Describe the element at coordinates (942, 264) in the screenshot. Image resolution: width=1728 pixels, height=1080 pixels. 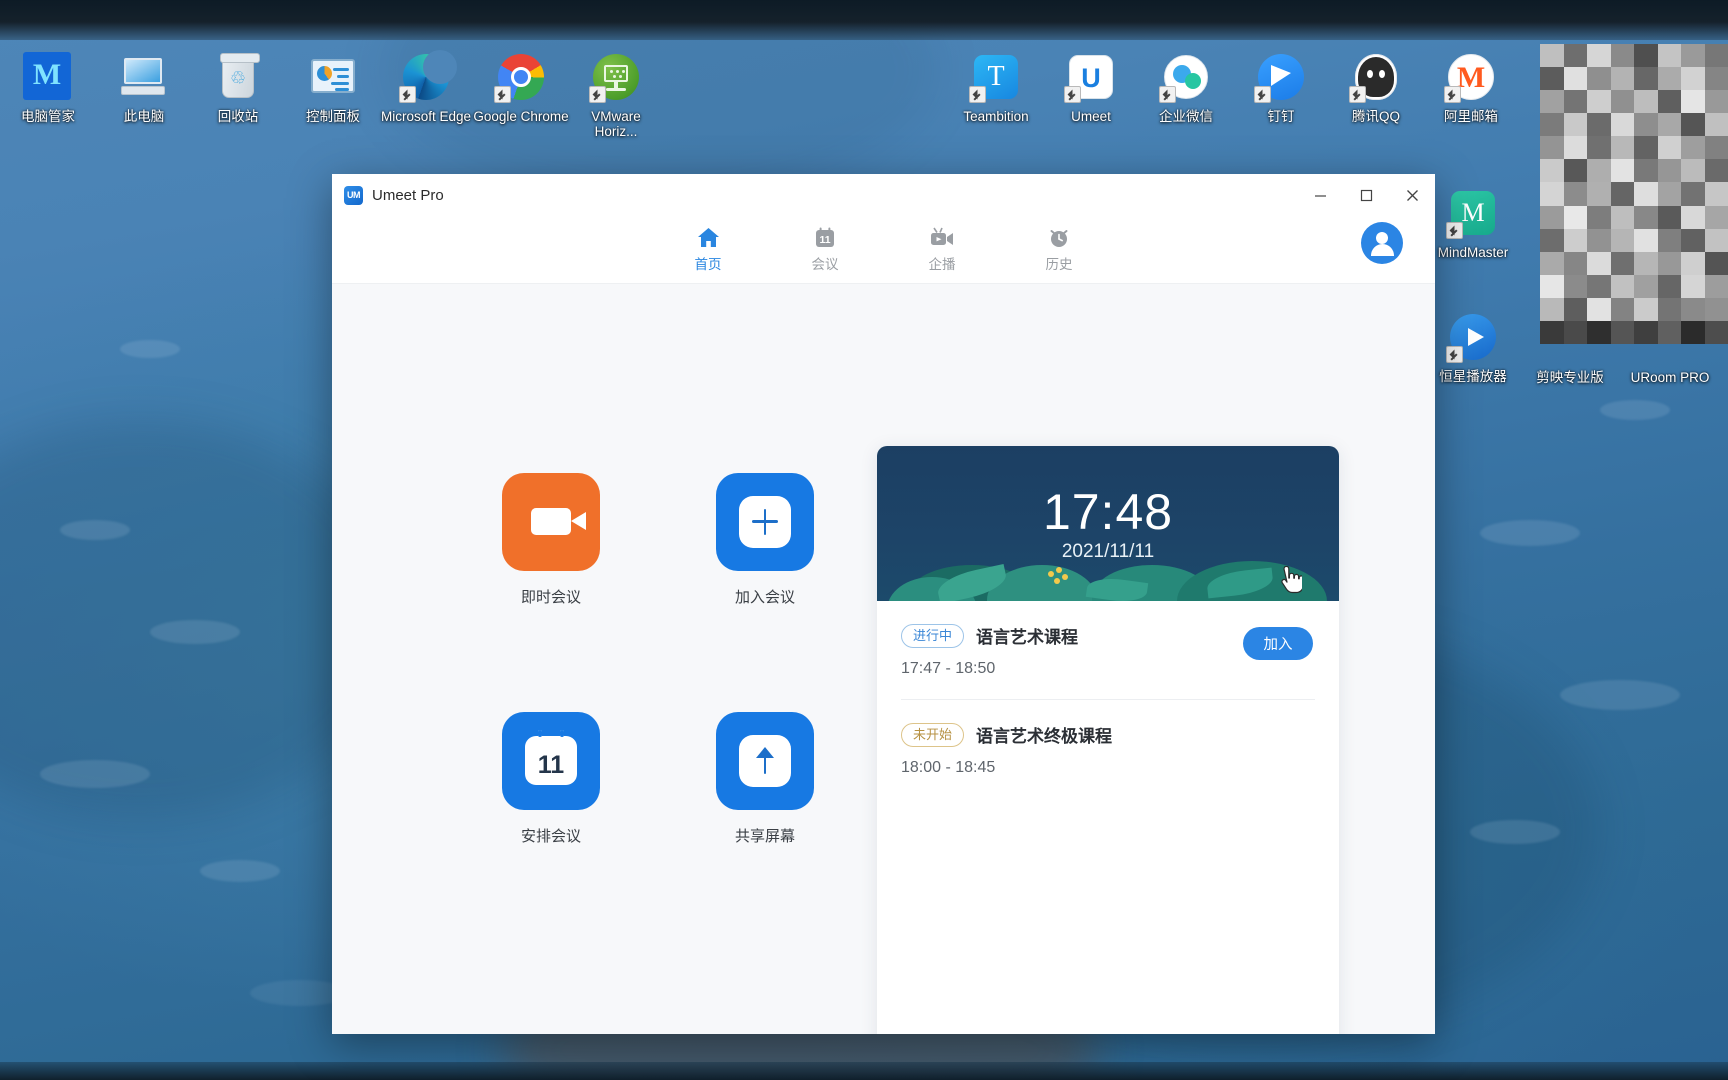
I see `tab-broadcast-label: 企播` at that location.